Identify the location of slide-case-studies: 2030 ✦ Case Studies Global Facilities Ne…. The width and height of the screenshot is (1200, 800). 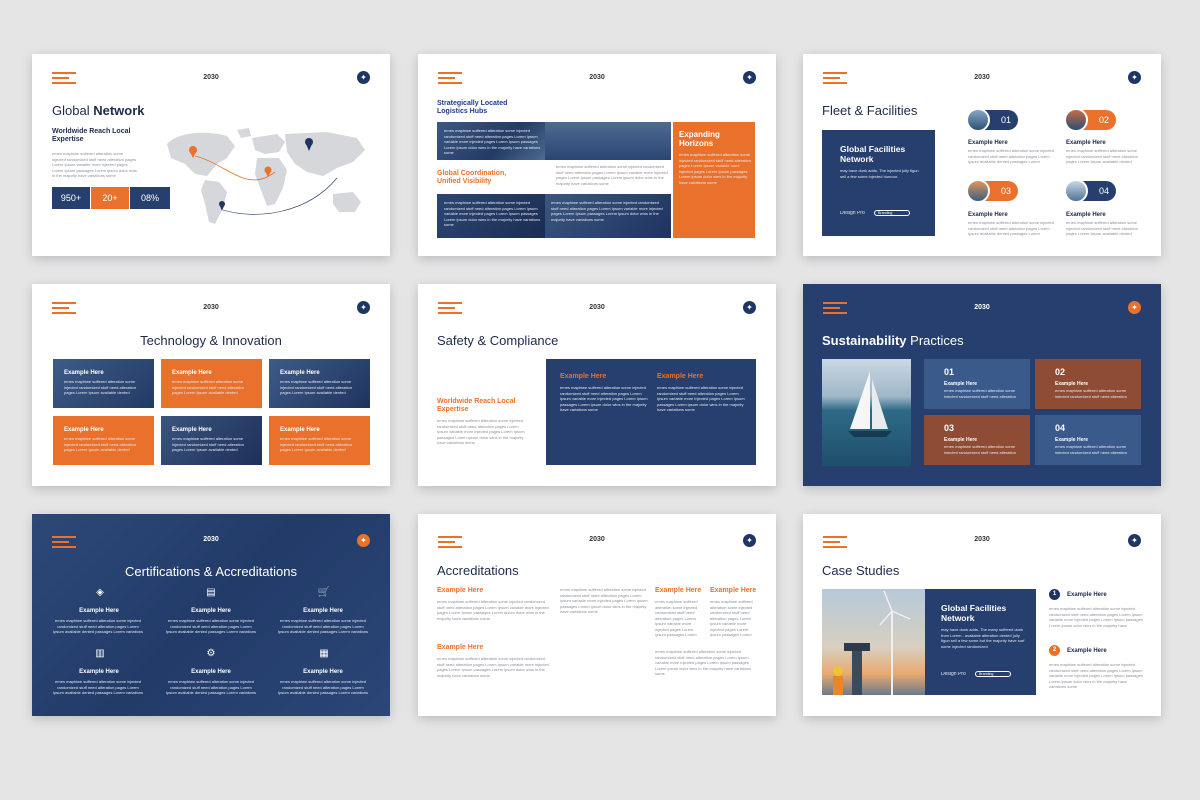
(982, 615).